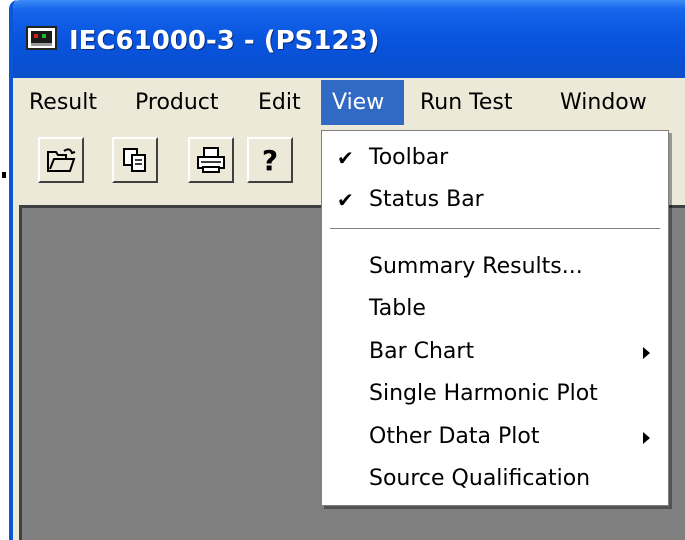  What do you see at coordinates (495, 229) in the screenshot?
I see `menu-separator` at bounding box center [495, 229].